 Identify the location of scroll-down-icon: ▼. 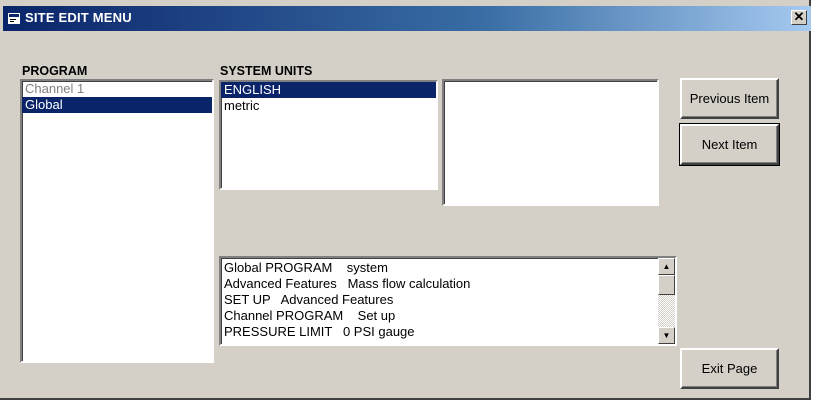
(666, 335).